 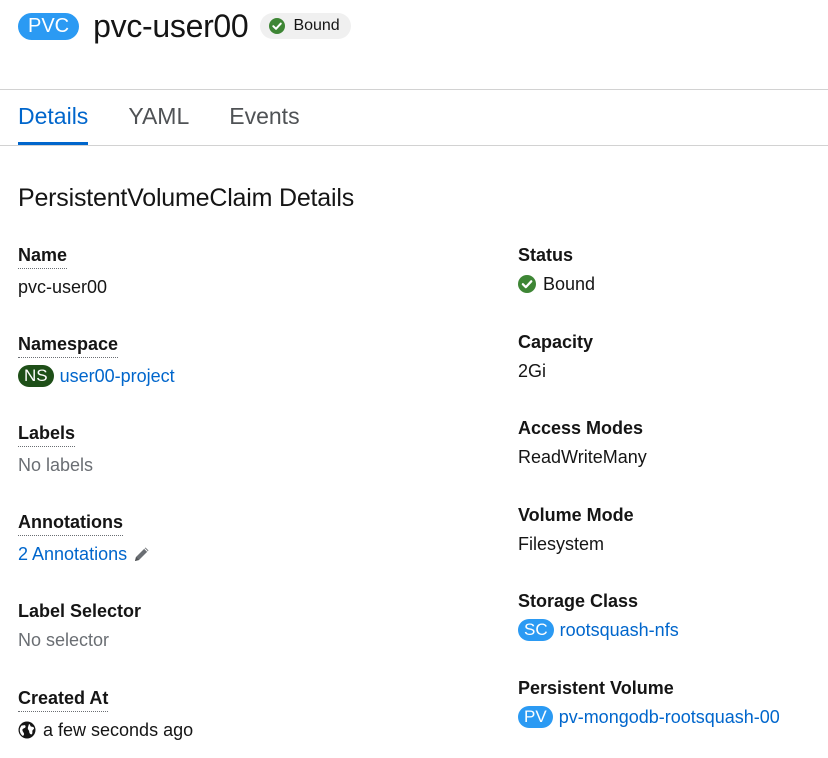 I want to click on resource-kind-badge: PVC, so click(x=49, y=26).